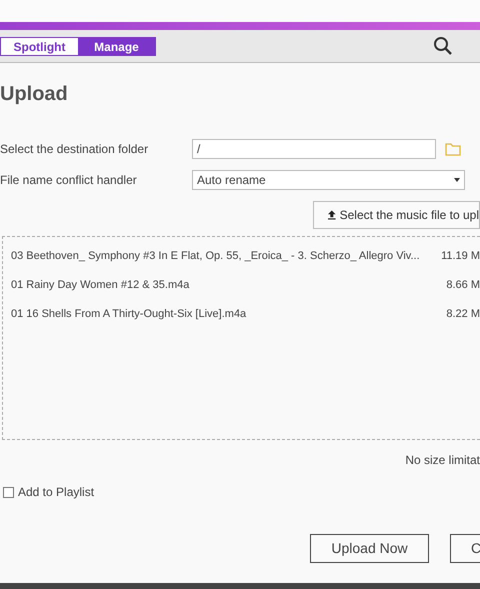 The height and width of the screenshot is (589, 480). What do you see at coordinates (128, 314) in the screenshot?
I see `file-name: 01 16 Shells From A Thirty-Ought-Six [Live].m4a` at bounding box center [128, 314].